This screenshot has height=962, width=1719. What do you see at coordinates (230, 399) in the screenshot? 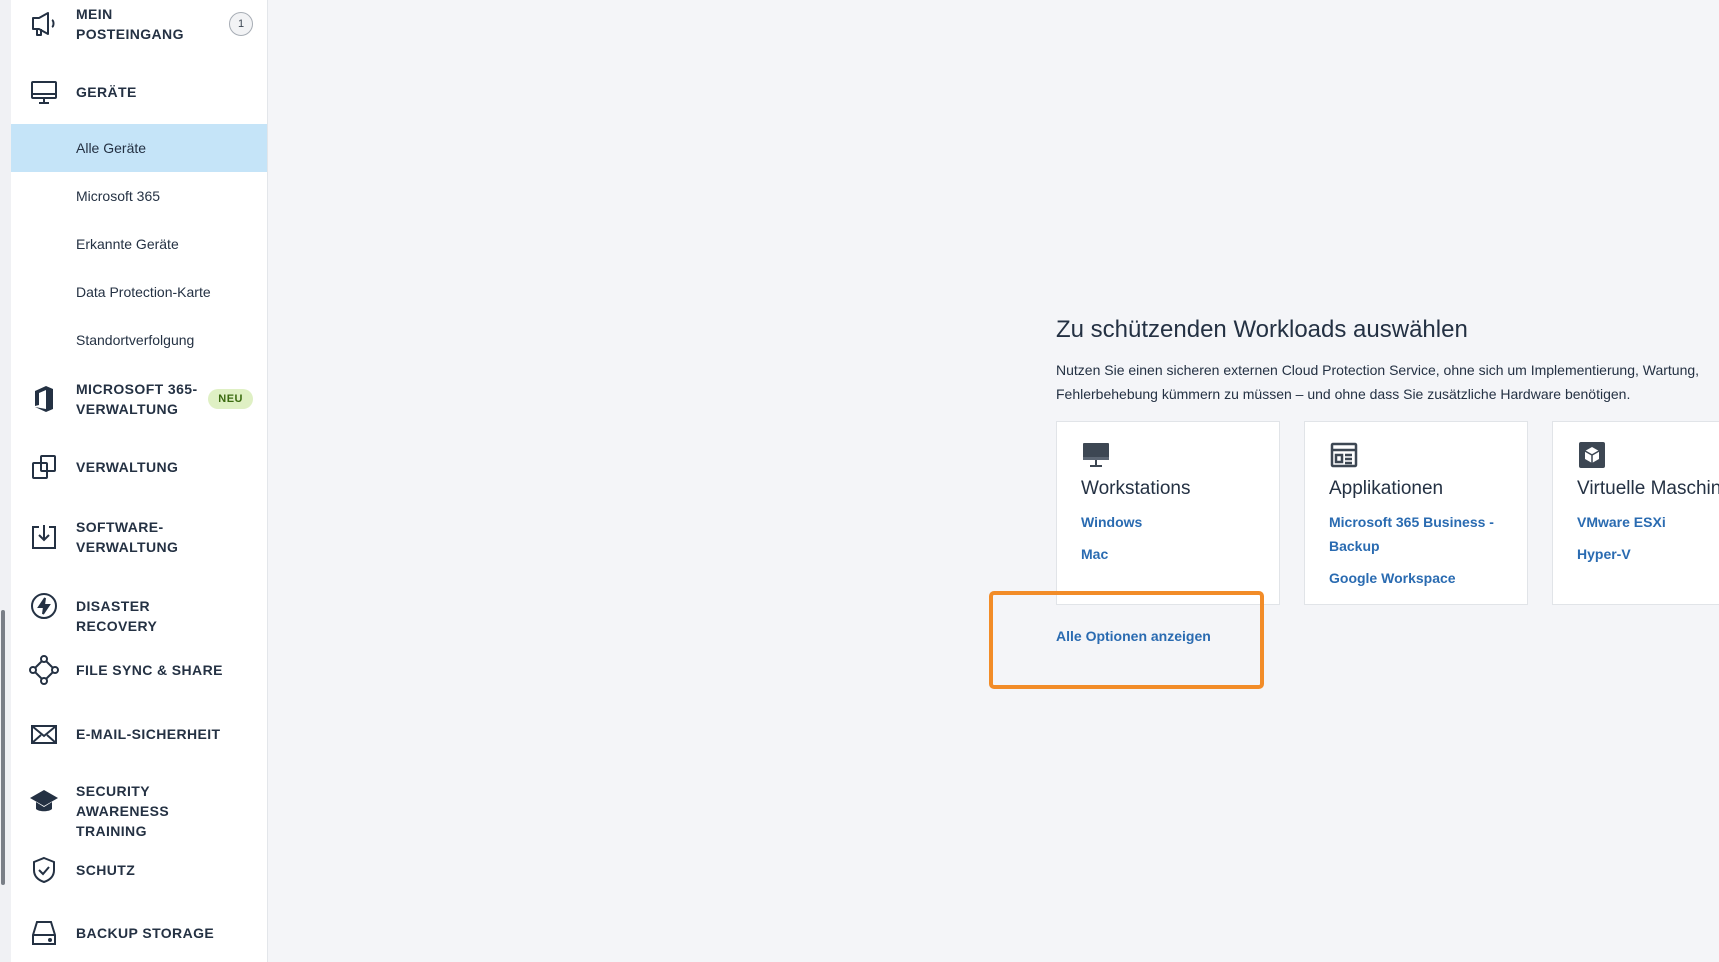
I see `new-badge: NEU` at bounding box center [230, 399].